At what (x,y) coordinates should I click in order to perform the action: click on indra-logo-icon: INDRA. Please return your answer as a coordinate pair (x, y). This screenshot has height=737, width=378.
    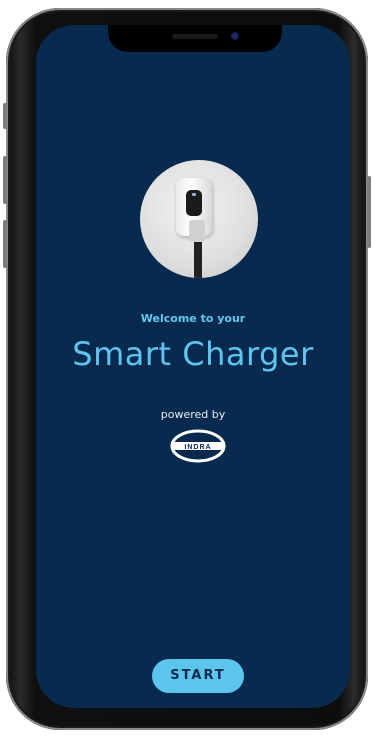
    Looking at the image, I should click on (198, 446).